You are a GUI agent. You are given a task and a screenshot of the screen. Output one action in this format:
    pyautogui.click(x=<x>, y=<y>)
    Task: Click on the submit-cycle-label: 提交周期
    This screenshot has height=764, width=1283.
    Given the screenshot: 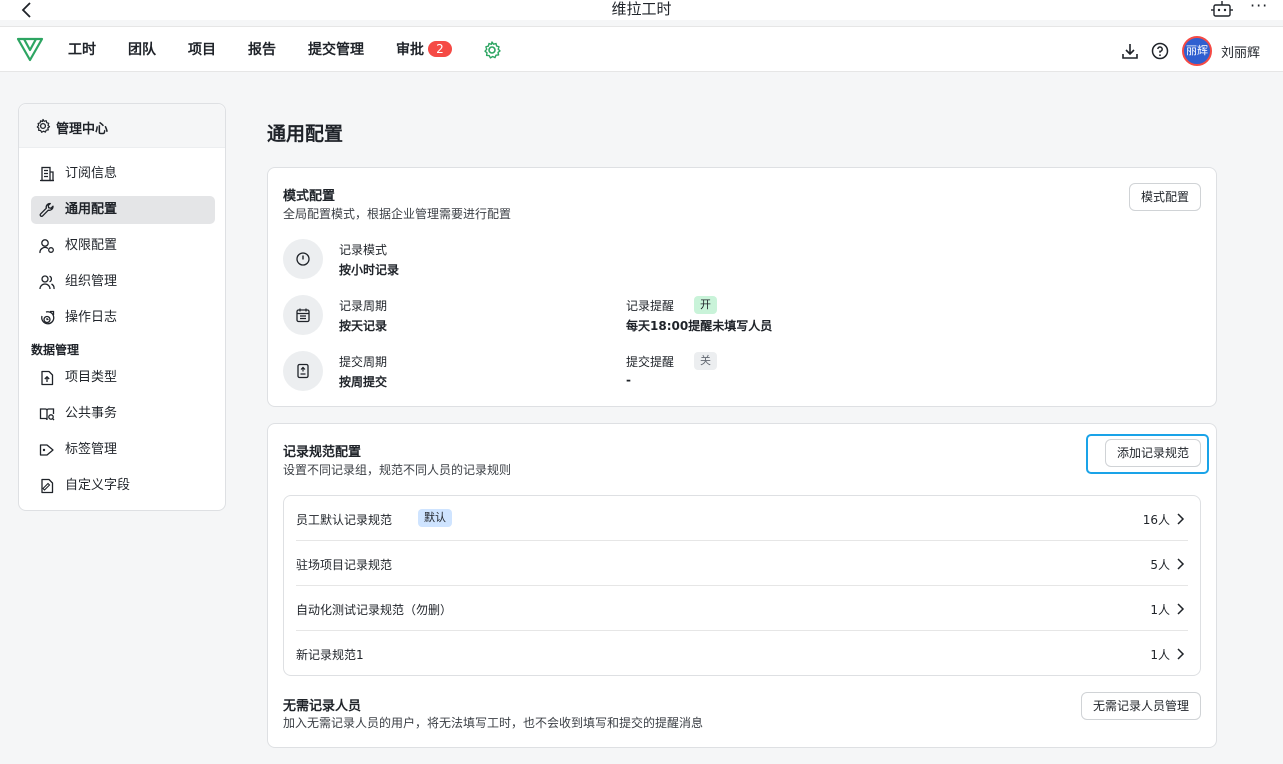 What is the action you would take?
    pyautogui.click(x=363, y=362)
    